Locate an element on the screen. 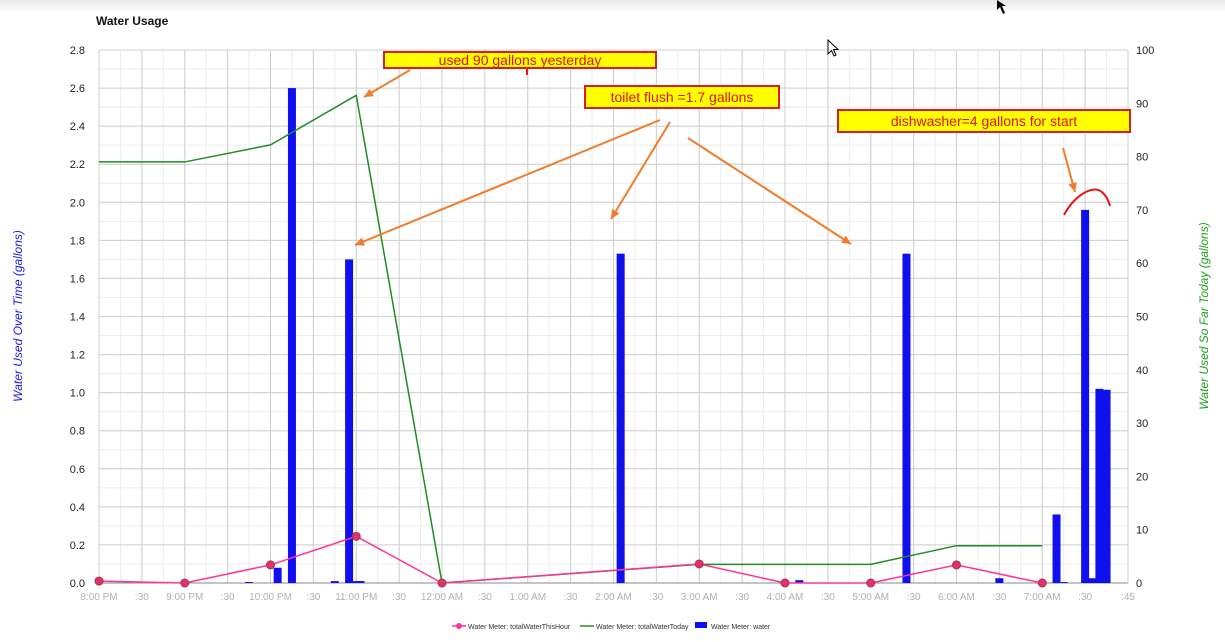 Image resolution: width=1225 pixels, height=642 pixels. x-tick-label: 8:00 PM is located at coordinates (98, 597).